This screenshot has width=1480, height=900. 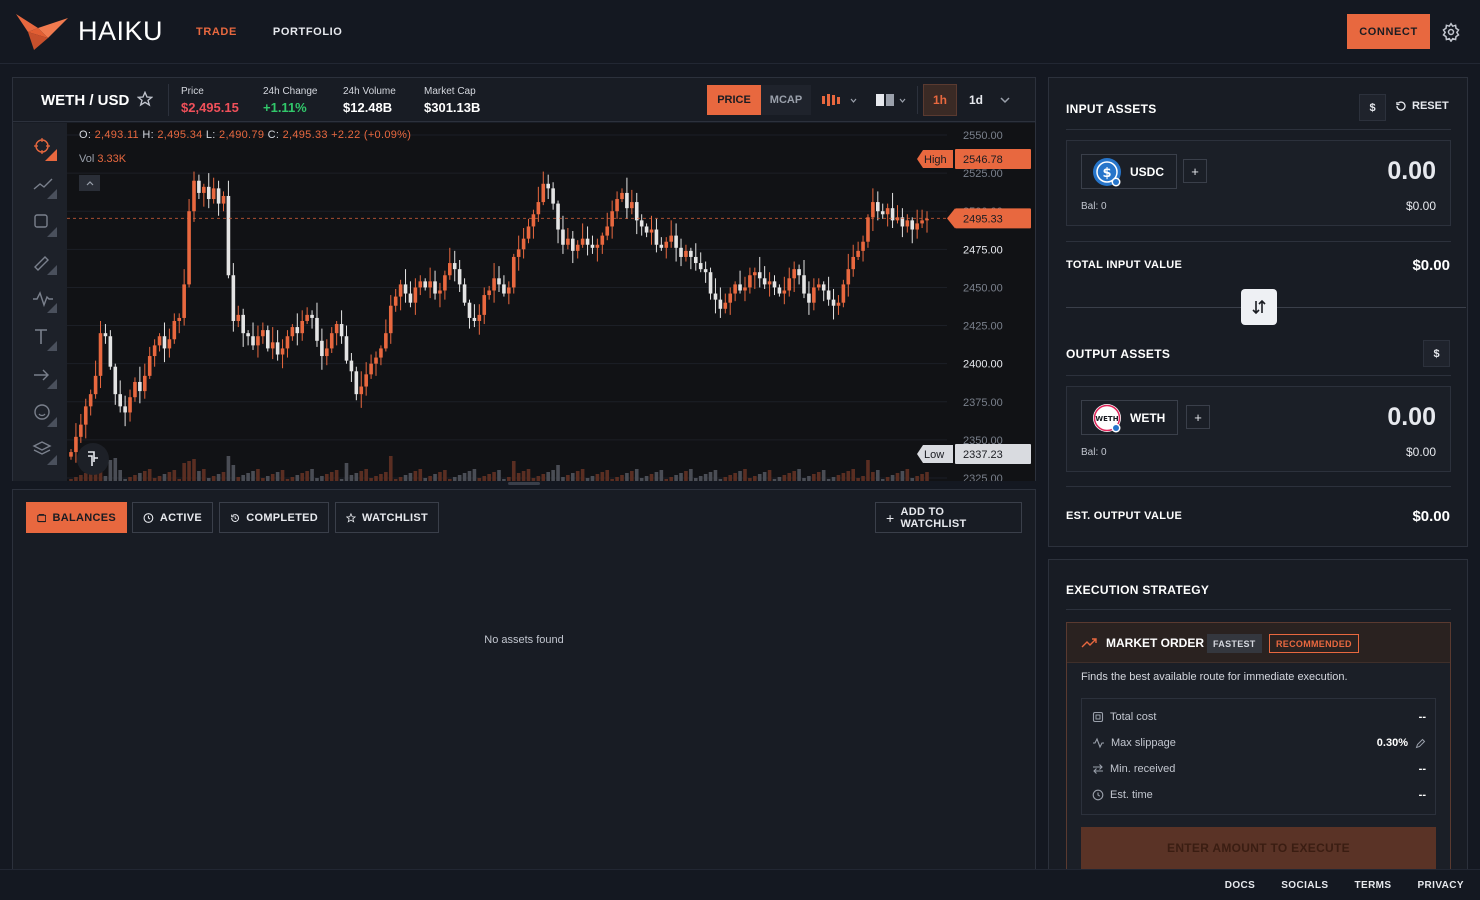 I want to click on collapse-legend-button, so click(x=89, y=183).